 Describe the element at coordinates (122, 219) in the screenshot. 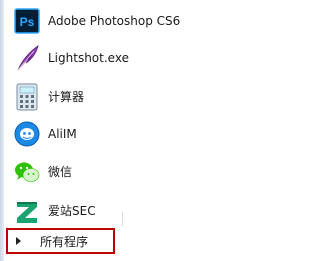

I see `menu-divider` at that location.